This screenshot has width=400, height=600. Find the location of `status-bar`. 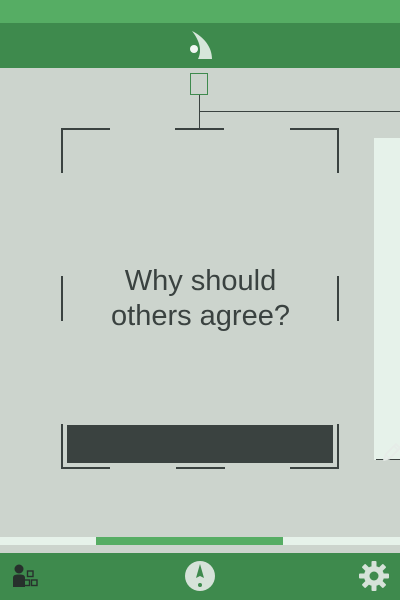

status-bar is located at coordinates (200, 11).